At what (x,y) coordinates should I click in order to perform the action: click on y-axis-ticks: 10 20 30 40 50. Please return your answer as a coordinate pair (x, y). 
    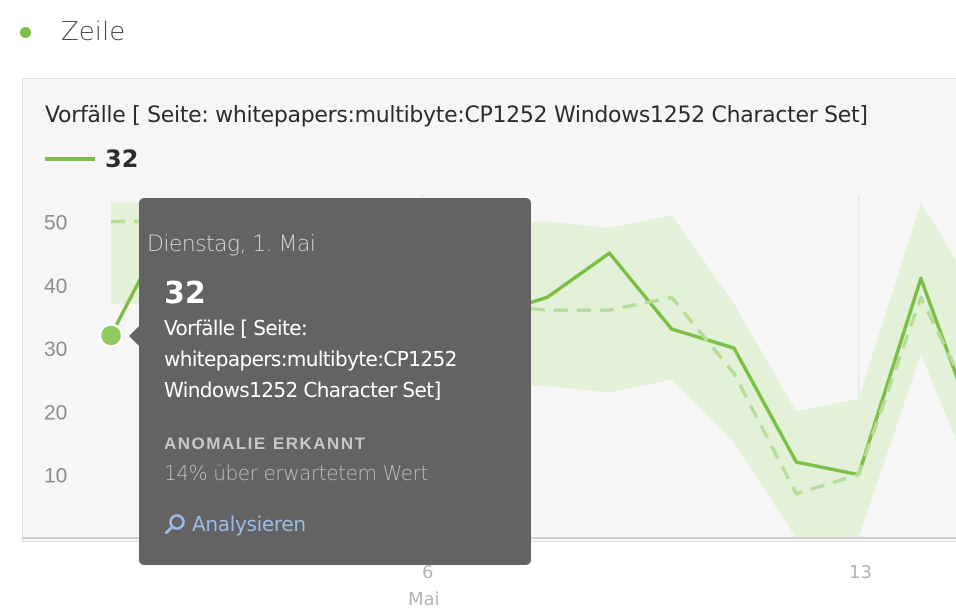
    Looking at the image, I should click on (55, 350).